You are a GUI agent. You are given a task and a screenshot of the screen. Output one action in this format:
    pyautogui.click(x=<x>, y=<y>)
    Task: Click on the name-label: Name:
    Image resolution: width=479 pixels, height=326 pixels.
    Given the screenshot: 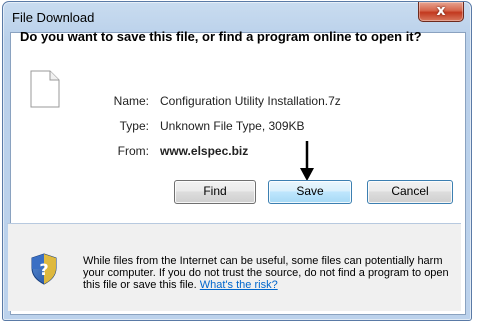 What is the action you would take?
    pyautogui.click(x=131, y=101)
    